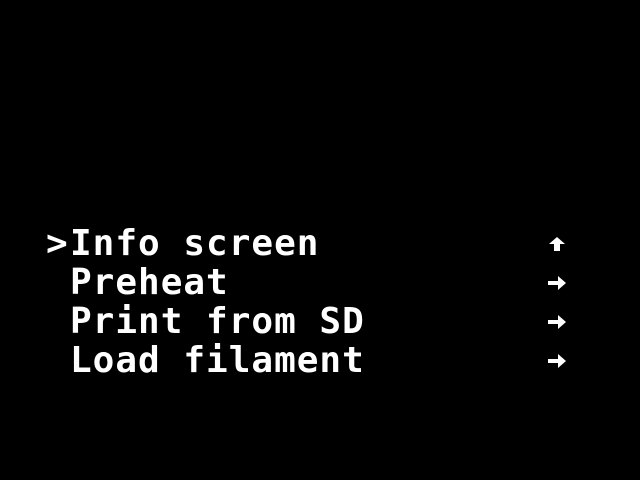  Describe the element at coordinates (217, 321) in the screenshot. I see `menu-item-label: Print from SD` at that location.